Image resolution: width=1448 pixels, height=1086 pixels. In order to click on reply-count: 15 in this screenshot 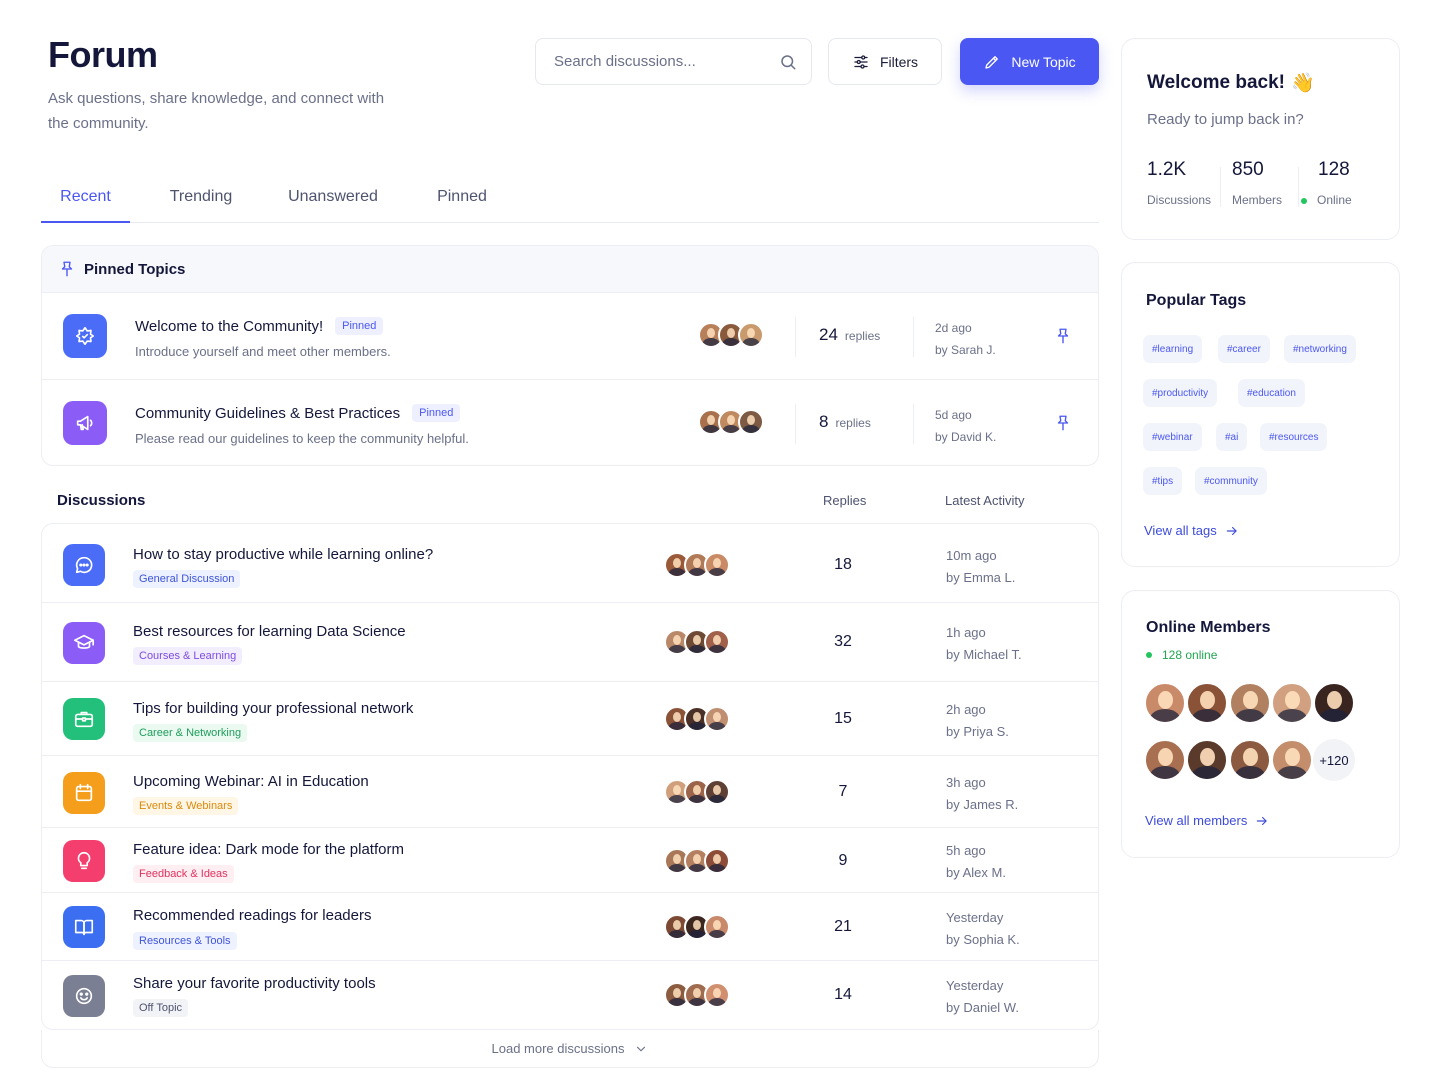, I will do `click(843, 718)`.